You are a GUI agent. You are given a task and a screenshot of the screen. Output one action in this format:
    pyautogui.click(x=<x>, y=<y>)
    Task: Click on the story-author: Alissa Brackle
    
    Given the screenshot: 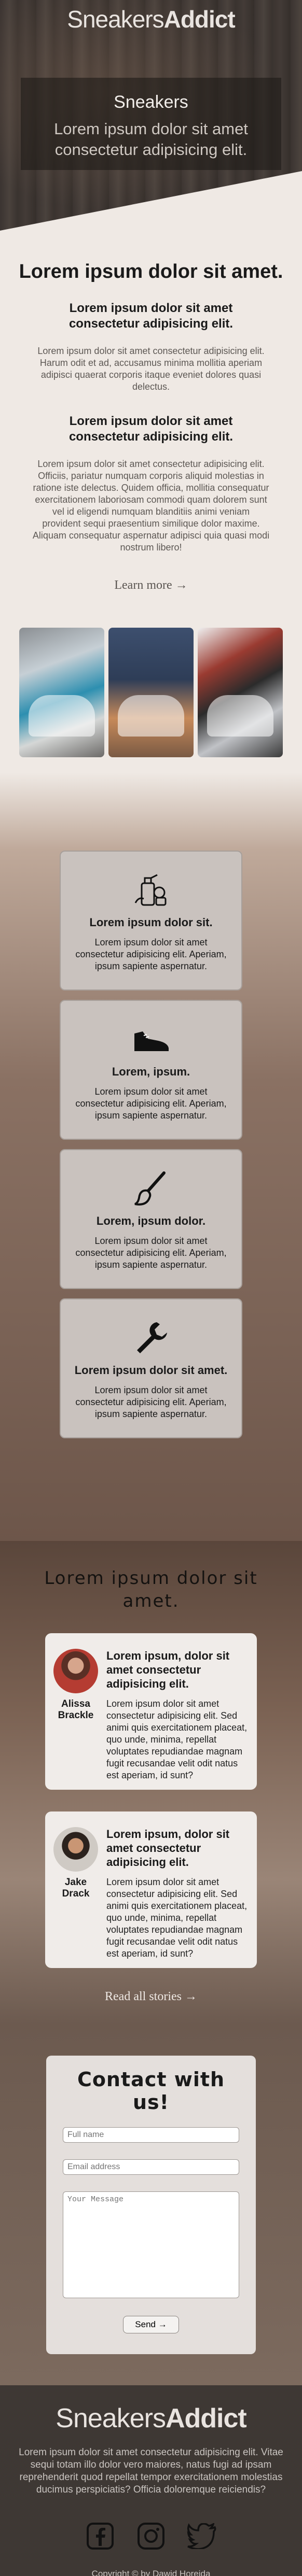 What is the action you would take?
    pyautogui.click(x=76, y=1710)
    